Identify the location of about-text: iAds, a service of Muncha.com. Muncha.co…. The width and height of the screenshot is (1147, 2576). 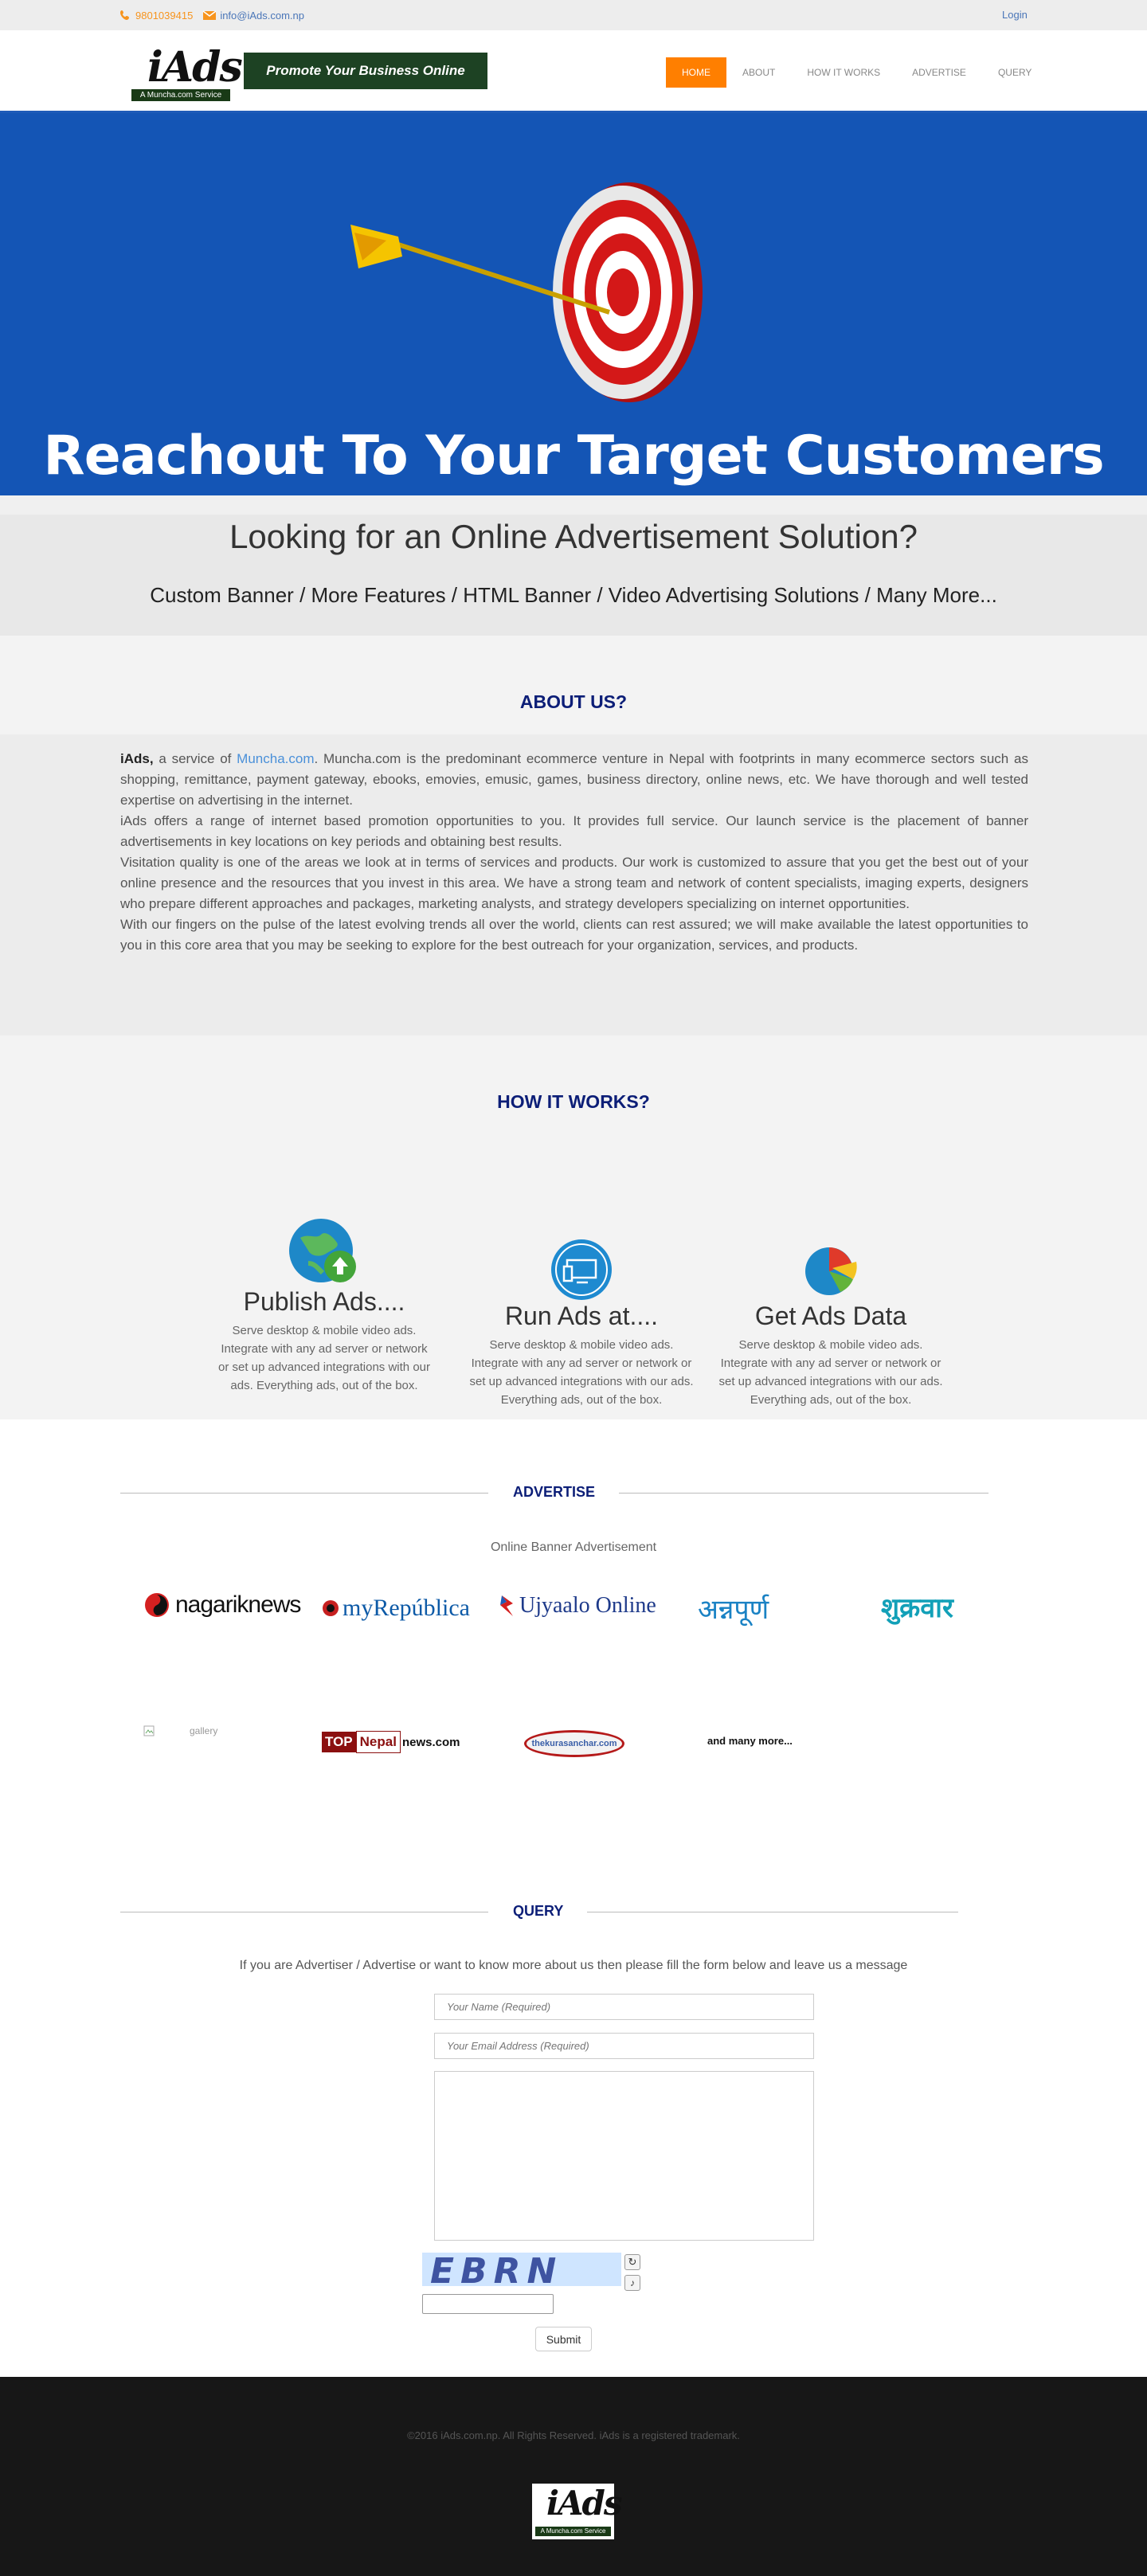
(574, 852).